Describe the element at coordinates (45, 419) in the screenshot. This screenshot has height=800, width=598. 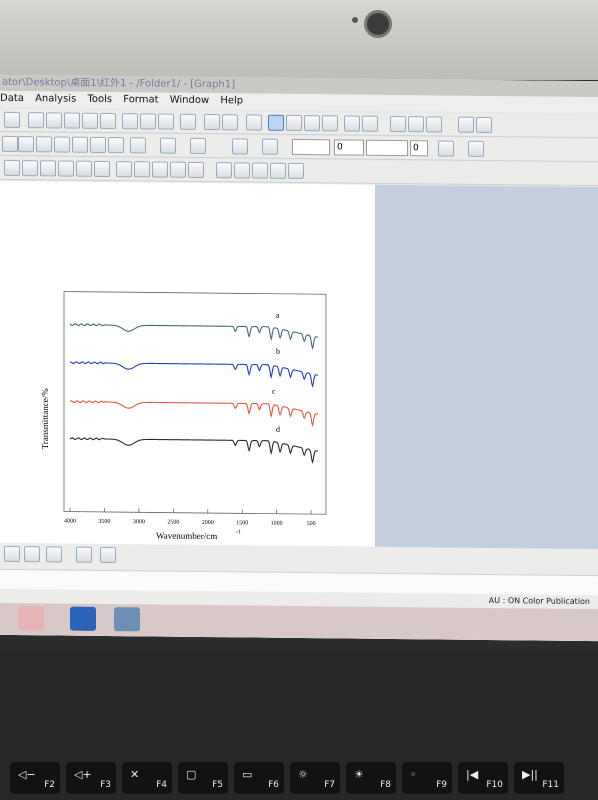
I see `y-axis-label: Transmittance/%` at that location.